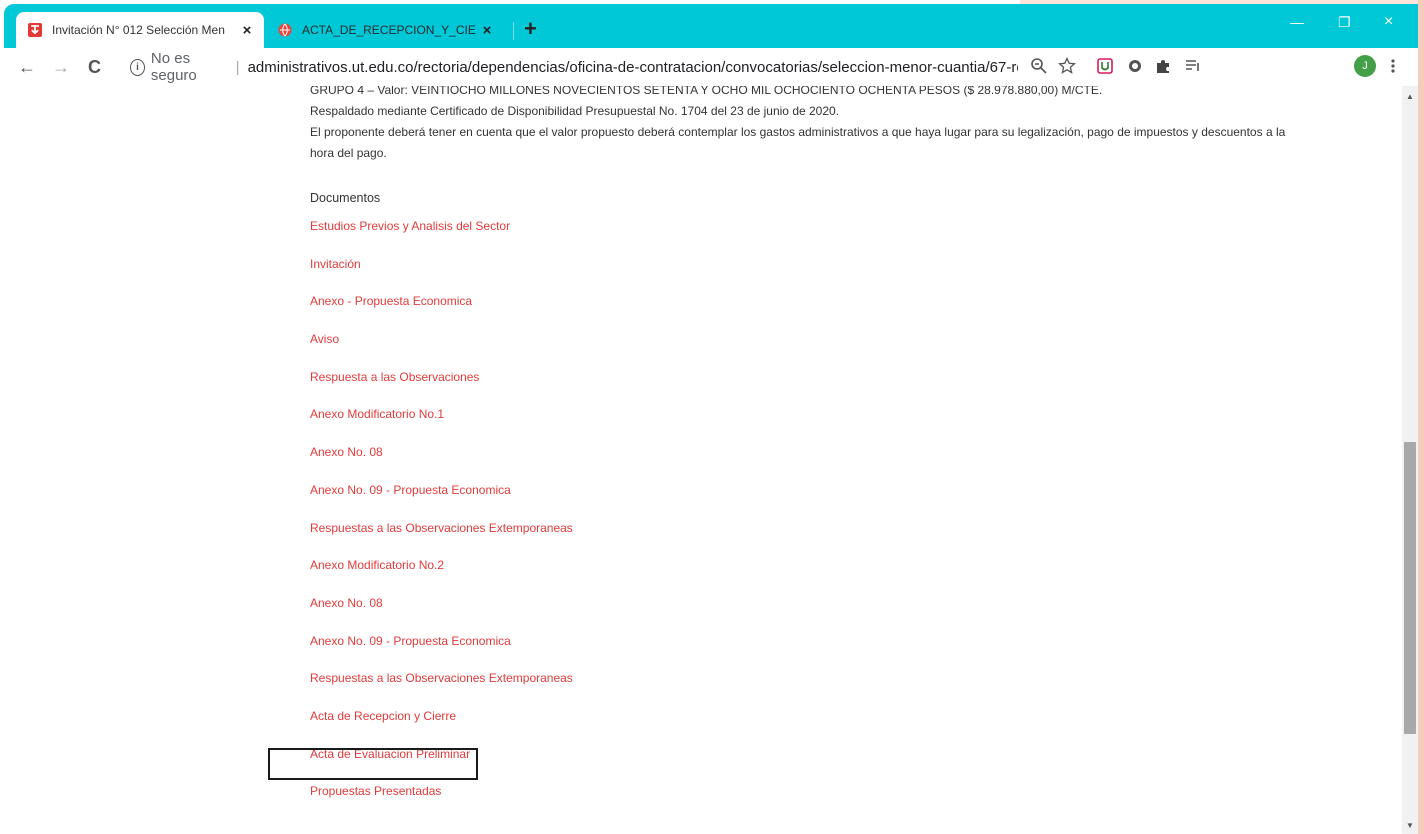 This screenshot has width=1424, height=834. I want to click on circle-extension-icon, so click(1135, 66).